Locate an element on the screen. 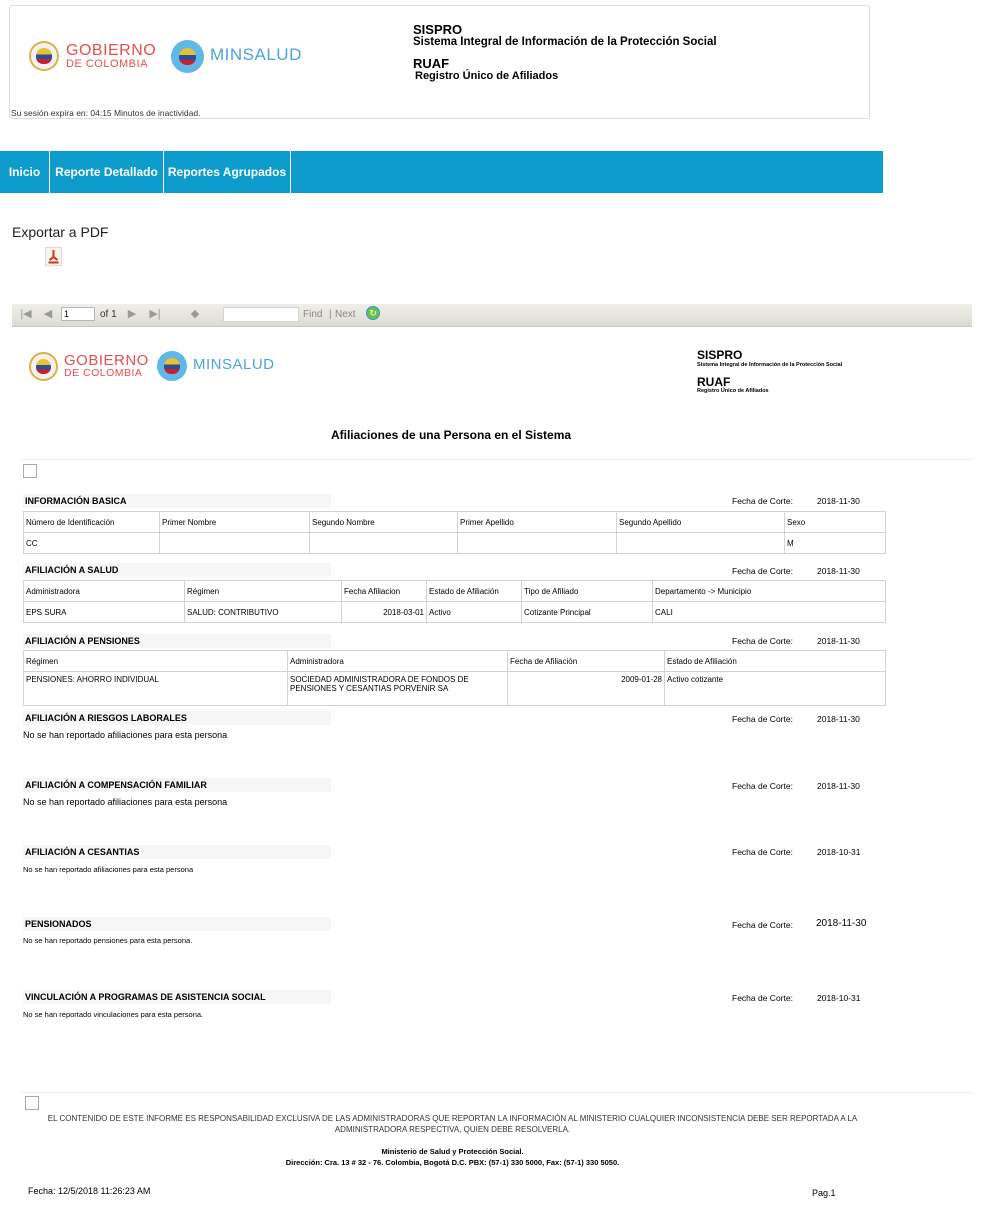  section-pensionados-fecha: 2018-11-30 is located at coordinates (841, 923).